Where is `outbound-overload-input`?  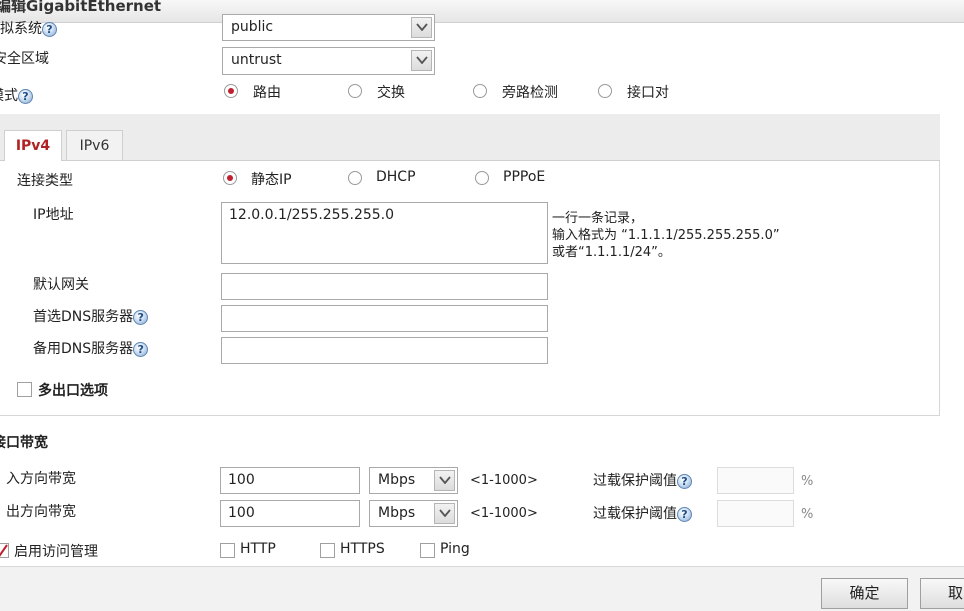
outbound-overload-input is located at coordinates (755, 513).